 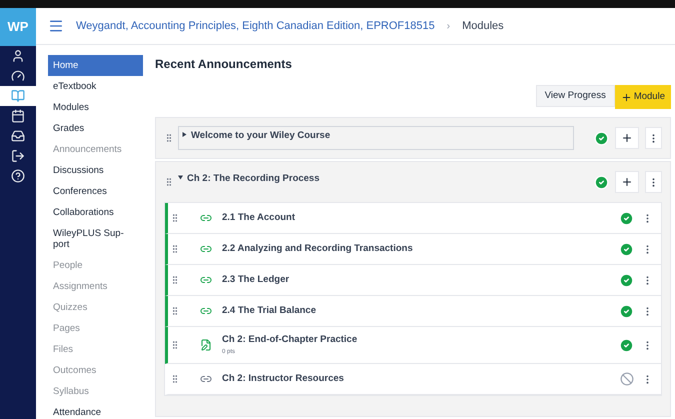 I want to click on module-item-title: Ch 2: End-of-Chapter Practice, so click(x=420, y=340).